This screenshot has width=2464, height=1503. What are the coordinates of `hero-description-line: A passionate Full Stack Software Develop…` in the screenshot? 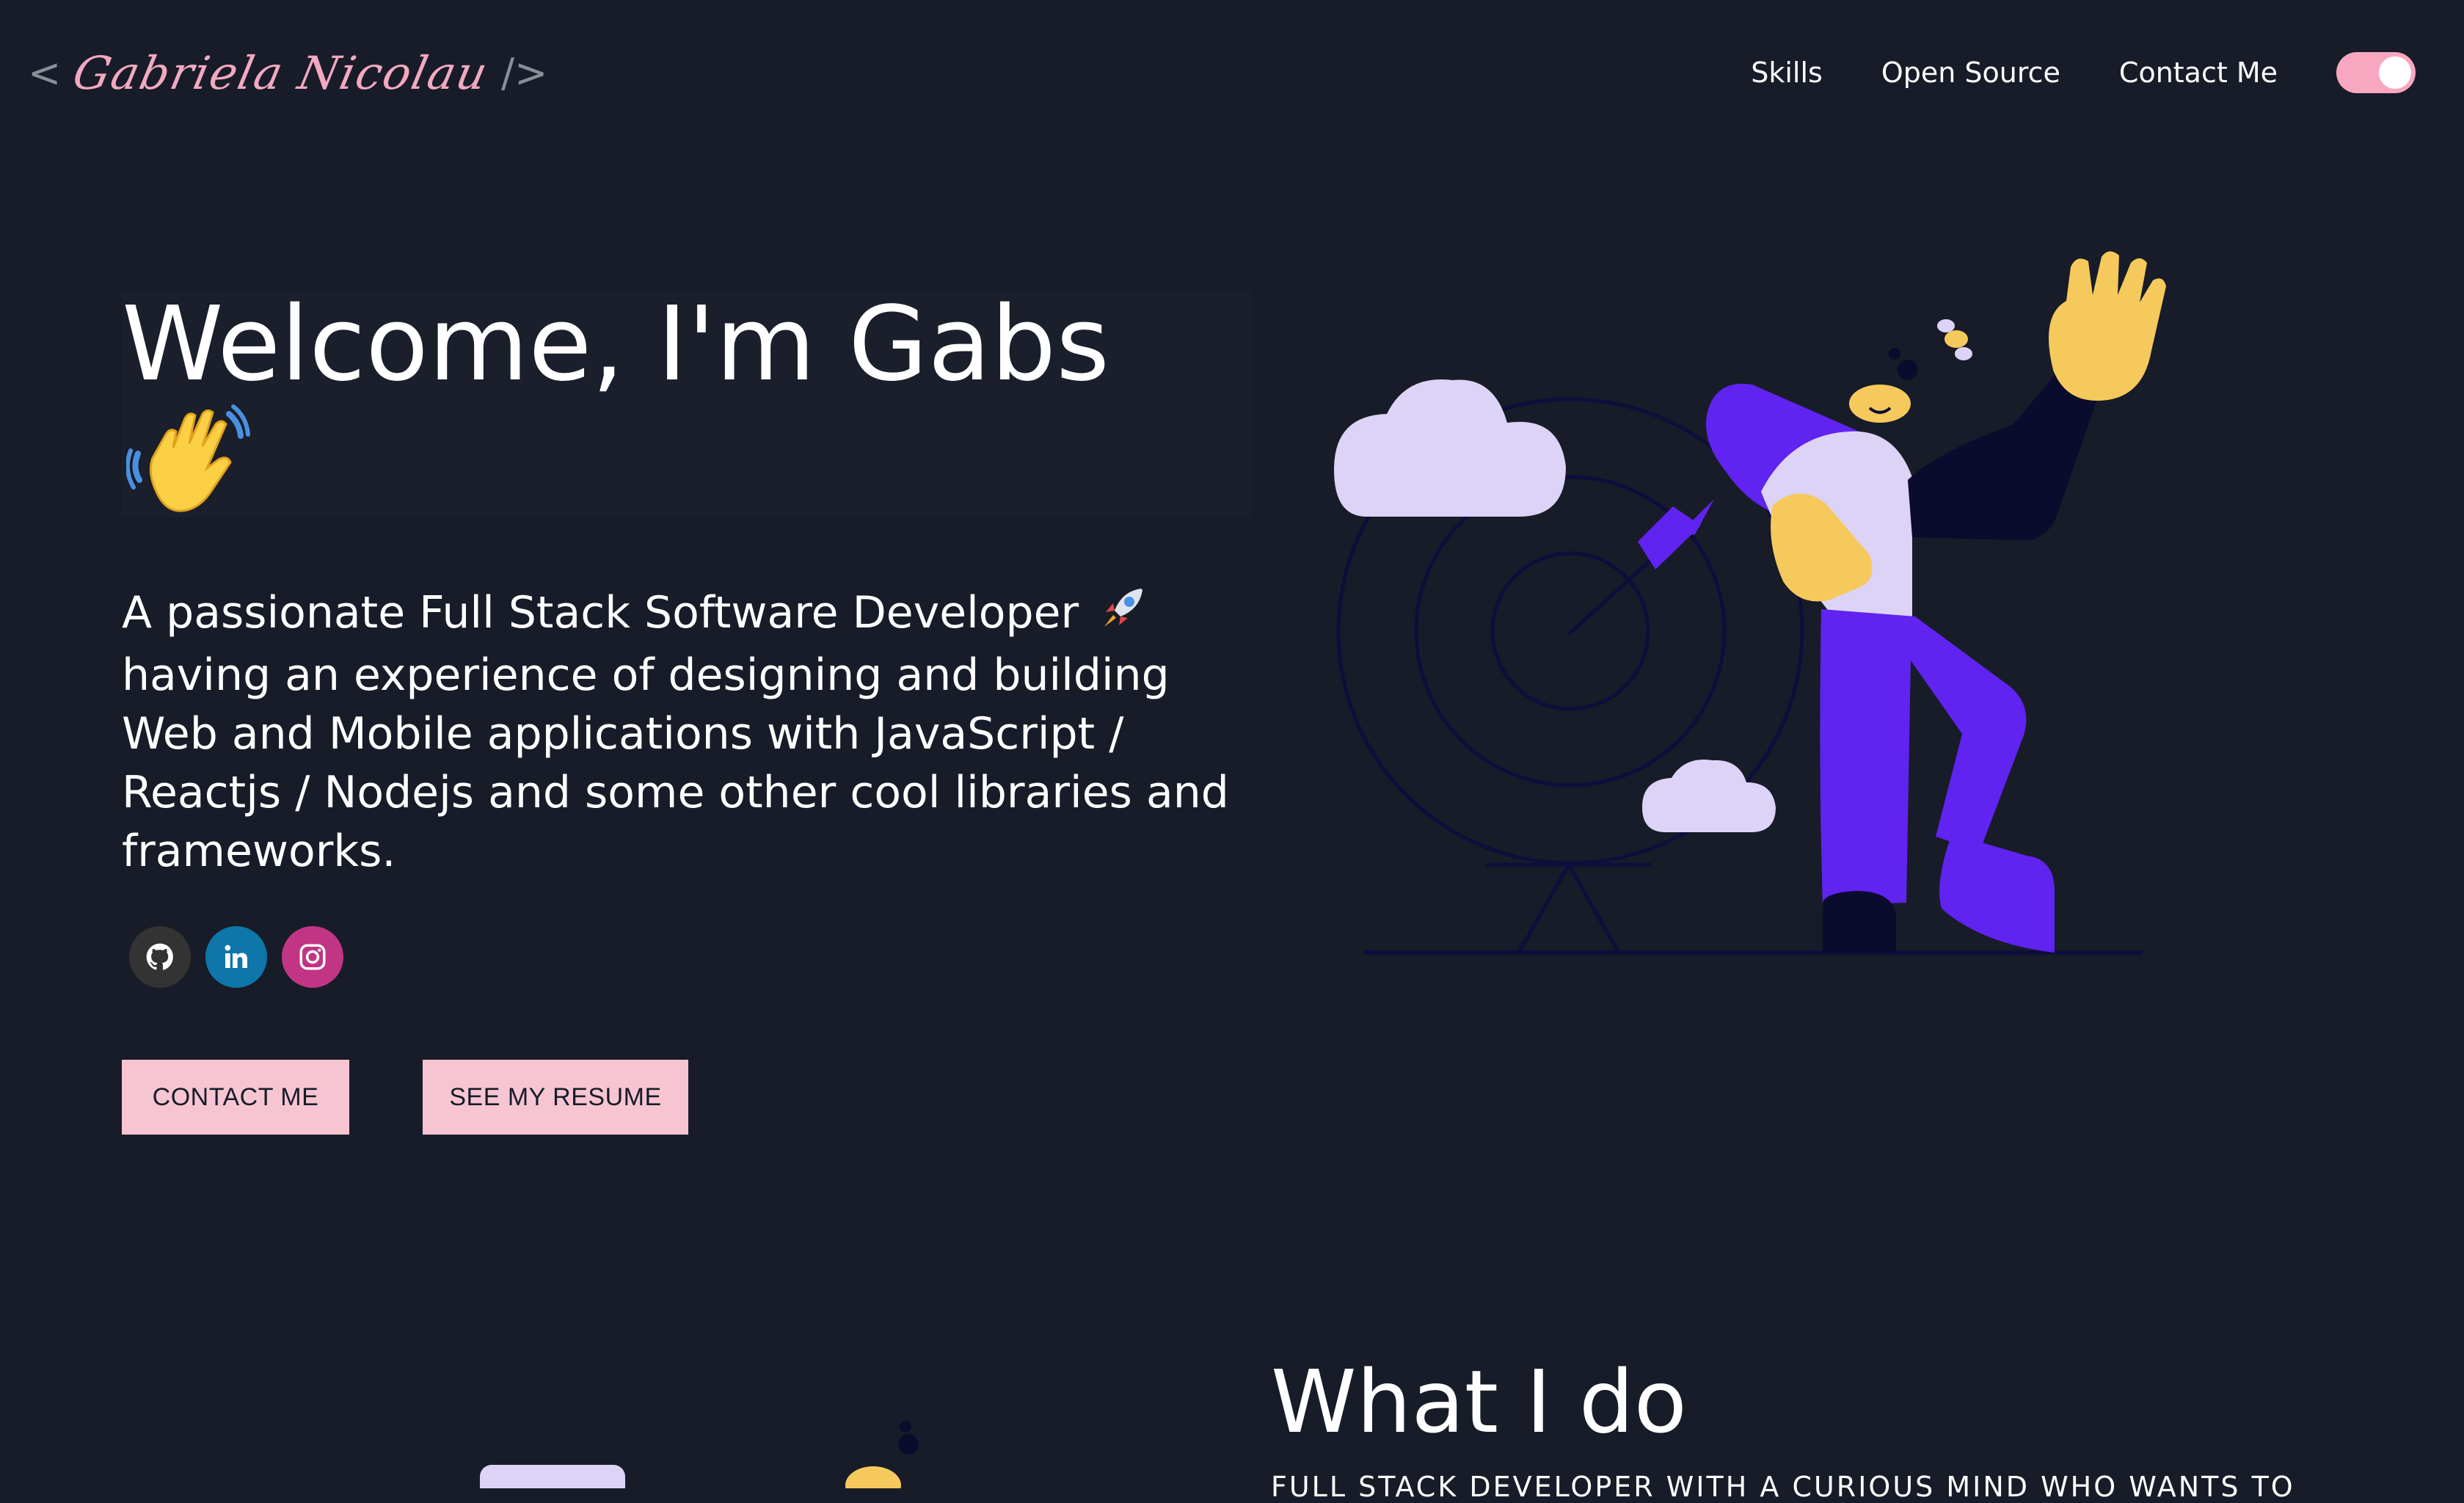 It's located at (600, 612).